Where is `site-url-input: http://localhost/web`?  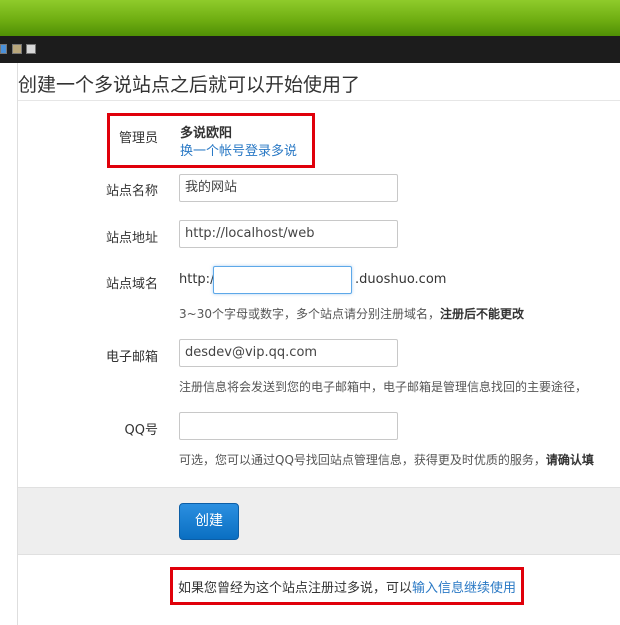
site-url-input: http://localhost/web is located at coordinates (288, 234).